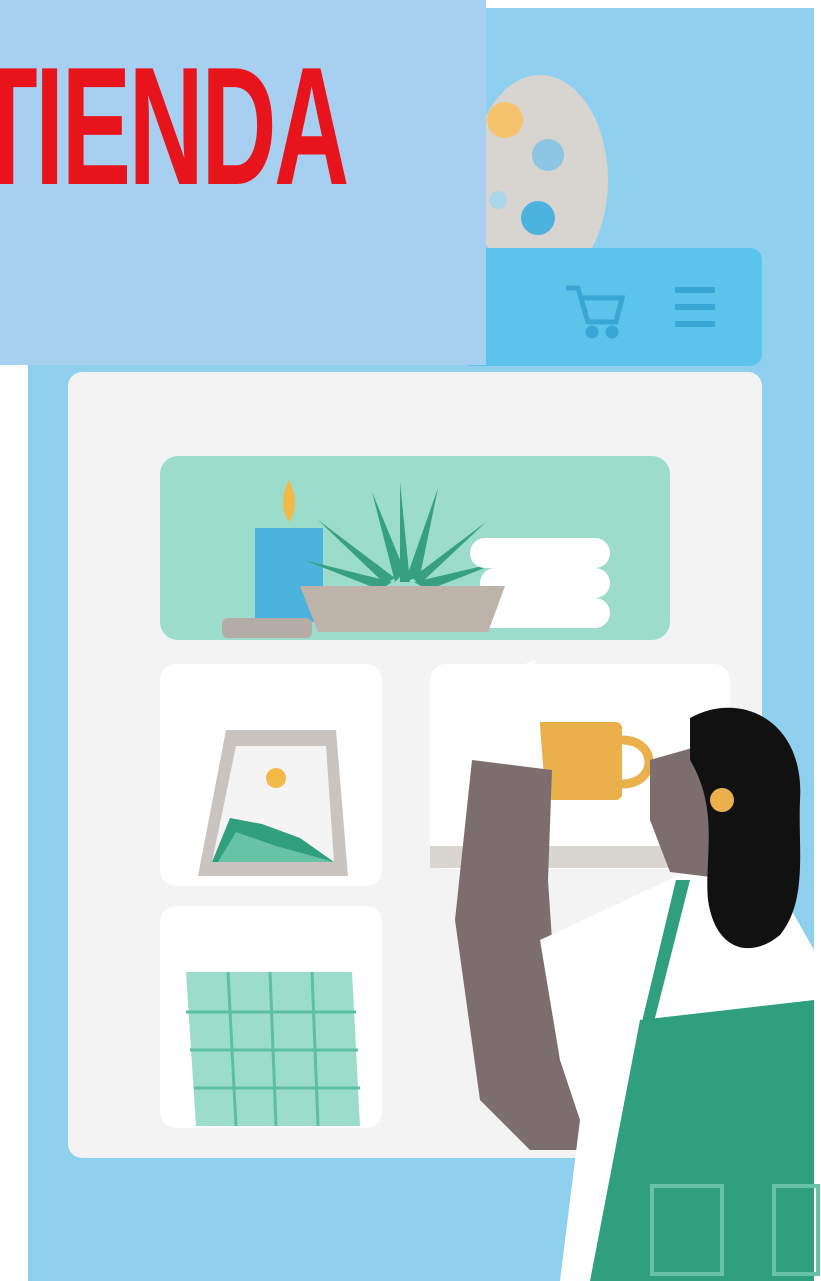  Describe the element at coordinates (273, 1049) in the screenshot. I see `pillow-icon` at that location.